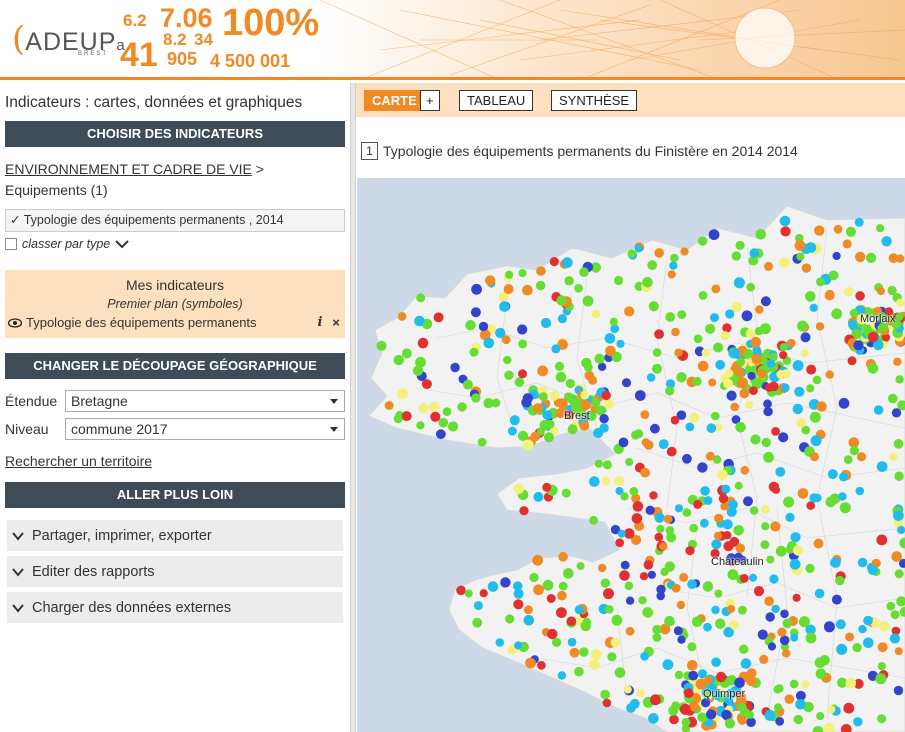 The height and width of the screenshot is (732, 905). I want to click on choose-indicators-button: CHOISIR DES INDICATEURS, so click(175, 134).